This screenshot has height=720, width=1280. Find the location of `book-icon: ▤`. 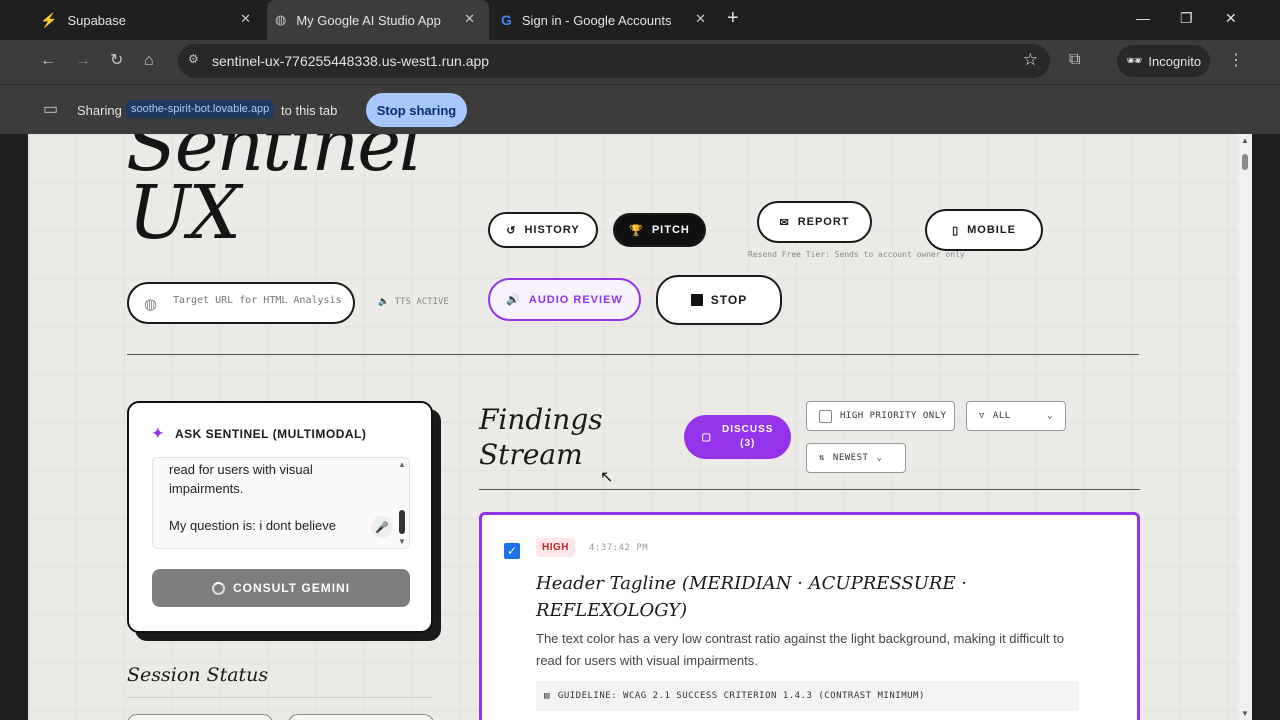

book-icon: ▤ is located at coordinates (547, 696).